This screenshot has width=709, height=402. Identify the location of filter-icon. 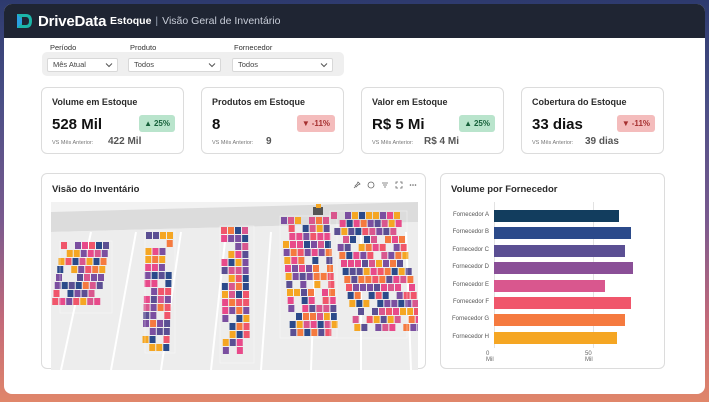
(385, 185).